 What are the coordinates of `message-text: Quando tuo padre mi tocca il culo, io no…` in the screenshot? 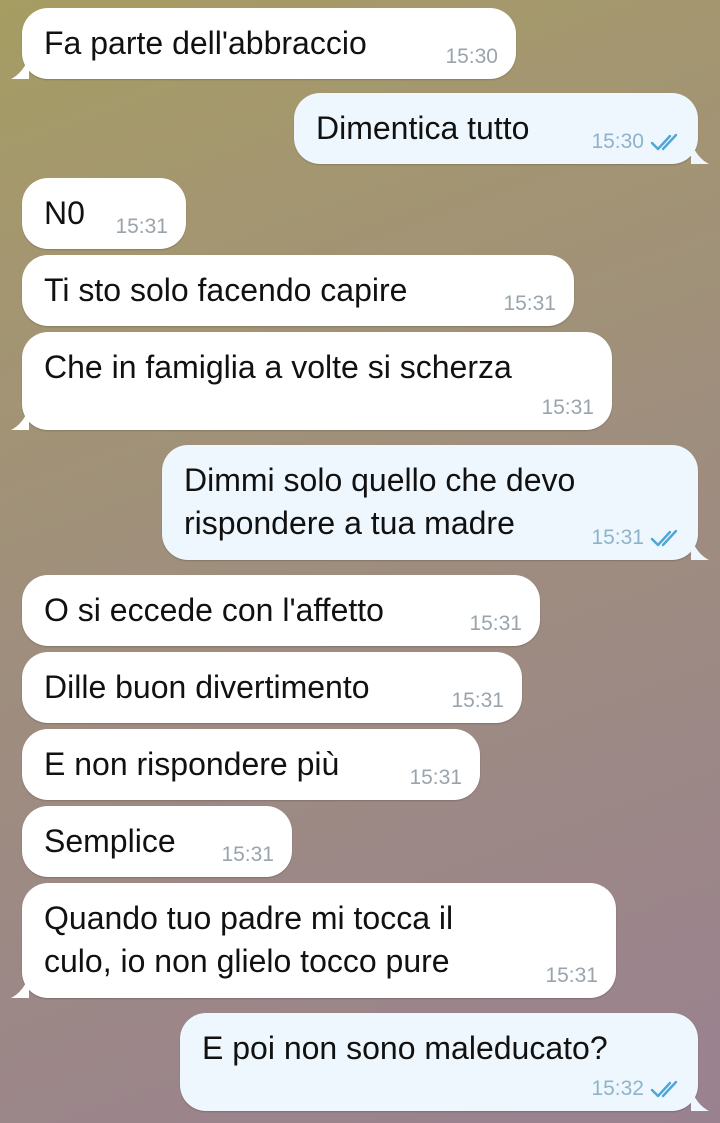 It's located at (249, 939).